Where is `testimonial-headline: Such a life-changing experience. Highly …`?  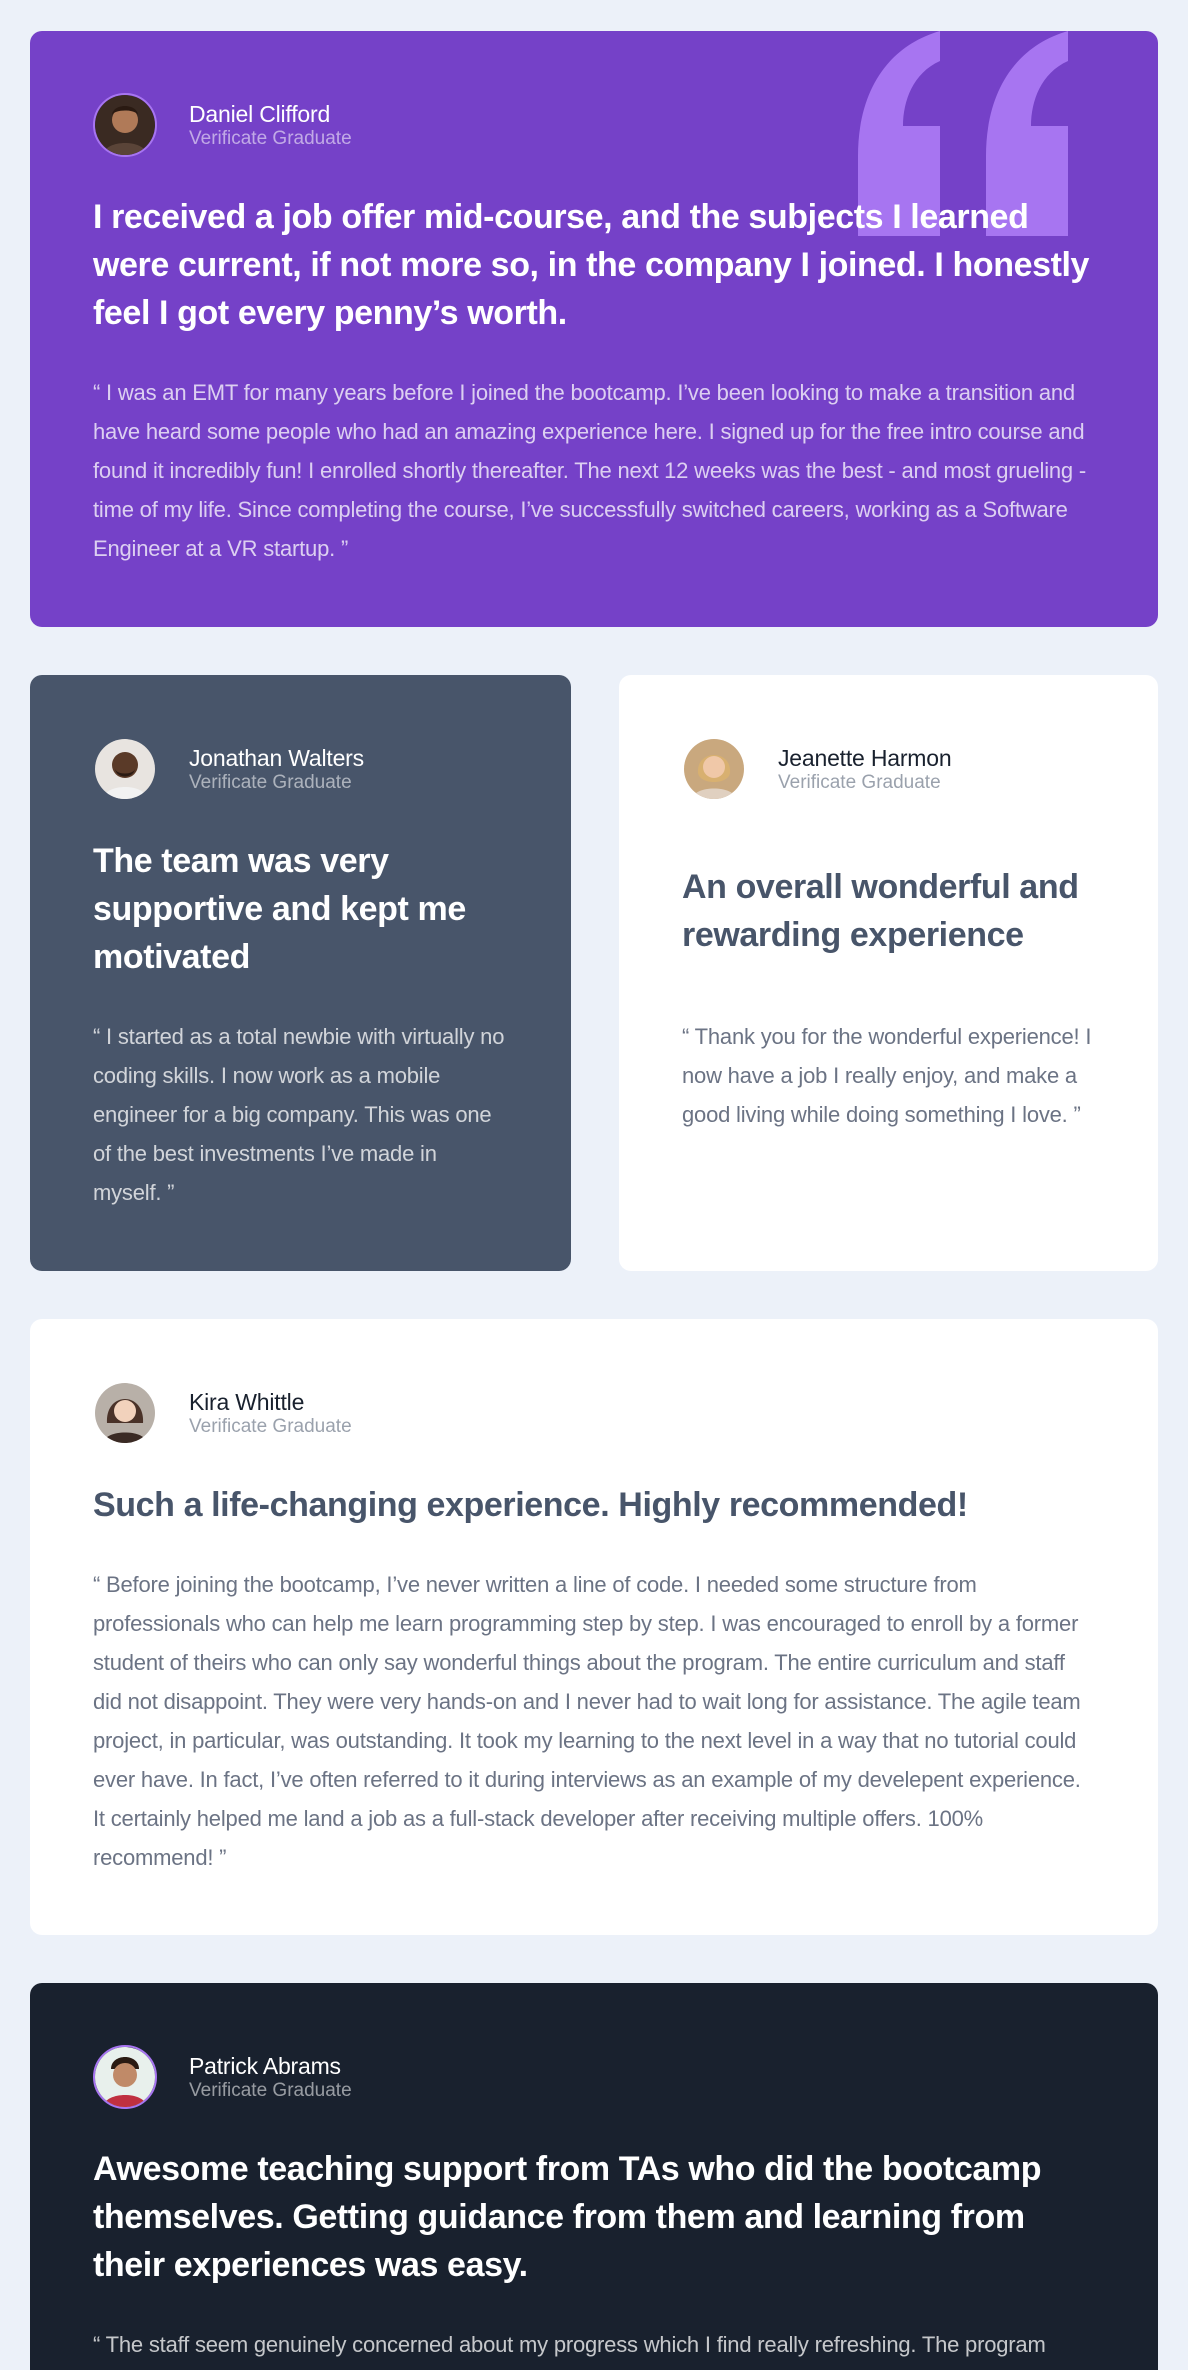
testimonial-headline: Such a life-changing experience. Highly … is located at coordinates (530, 1505).